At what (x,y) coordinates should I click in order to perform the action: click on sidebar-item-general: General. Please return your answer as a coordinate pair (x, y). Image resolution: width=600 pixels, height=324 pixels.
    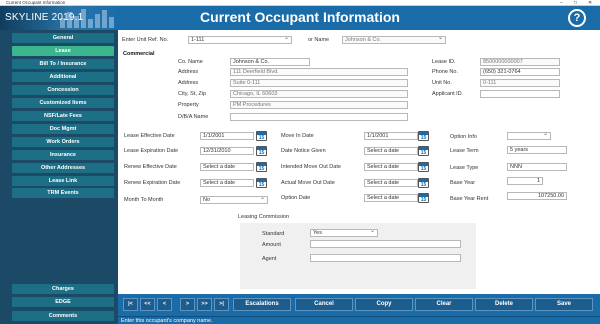
    Looking at the image, I should click on (63, 38).